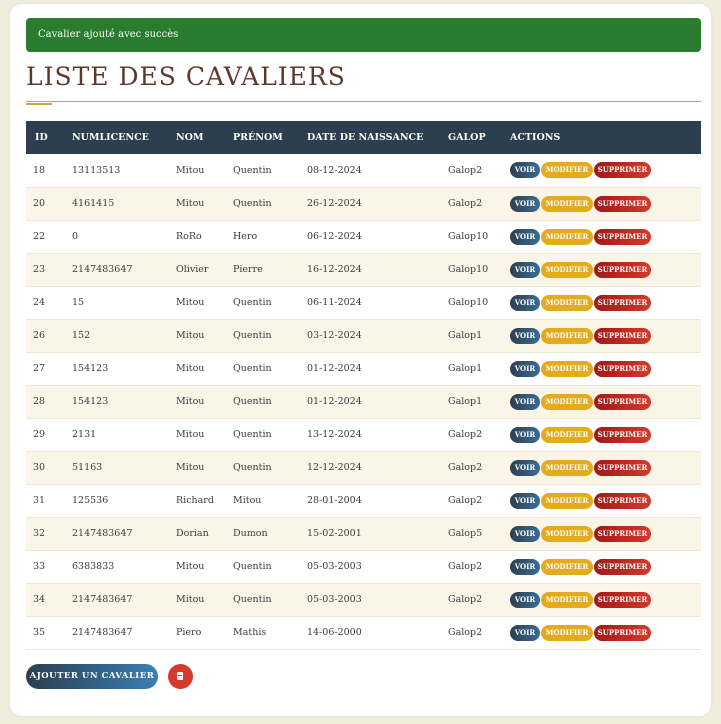 The image size is (721, 724). Describe the element at coordinates (465, 368) in the screenshot. I see `cell-galop: Galop1` at that location.